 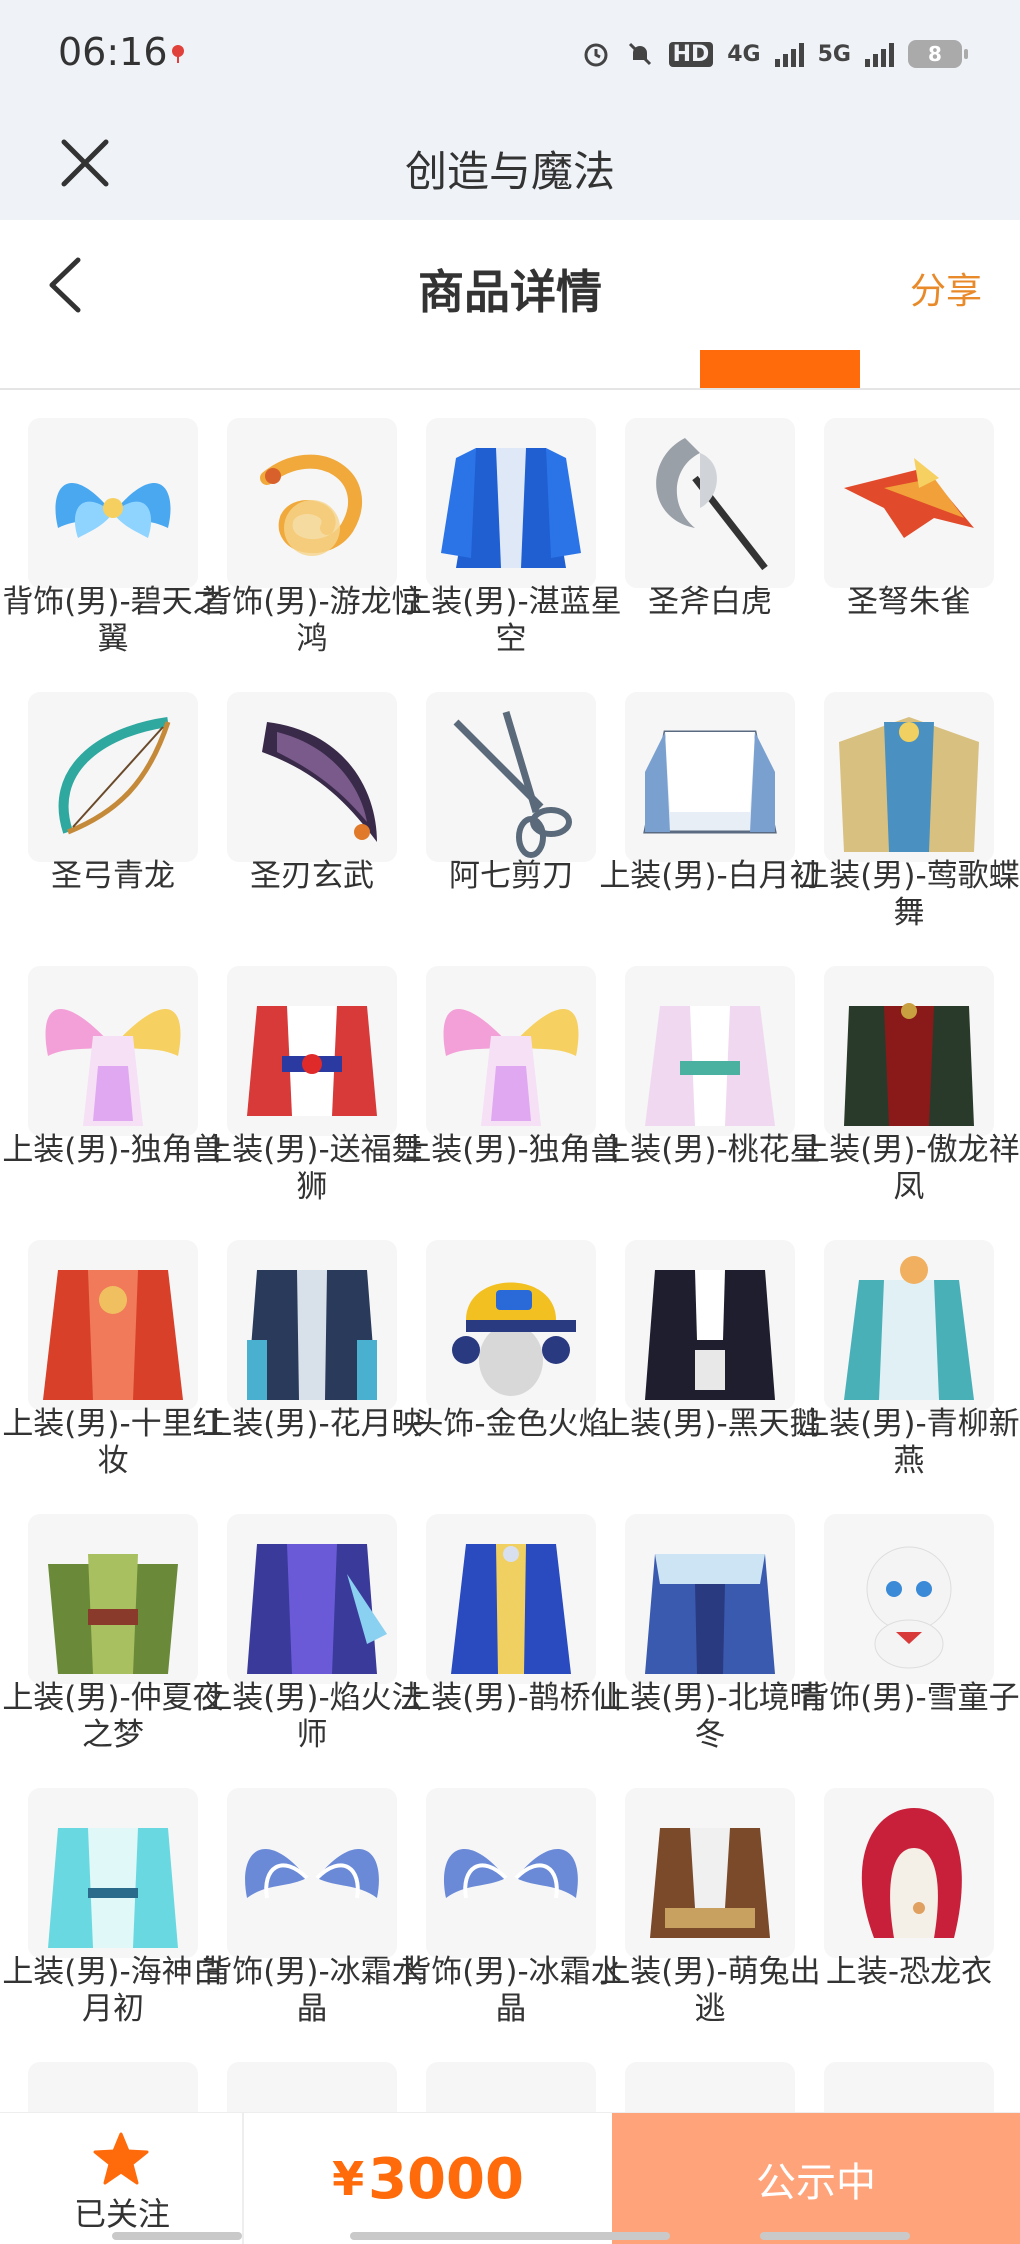 I want to click on item-card: 上装(男)-湛蓝星空, so click(x=510, y=529).